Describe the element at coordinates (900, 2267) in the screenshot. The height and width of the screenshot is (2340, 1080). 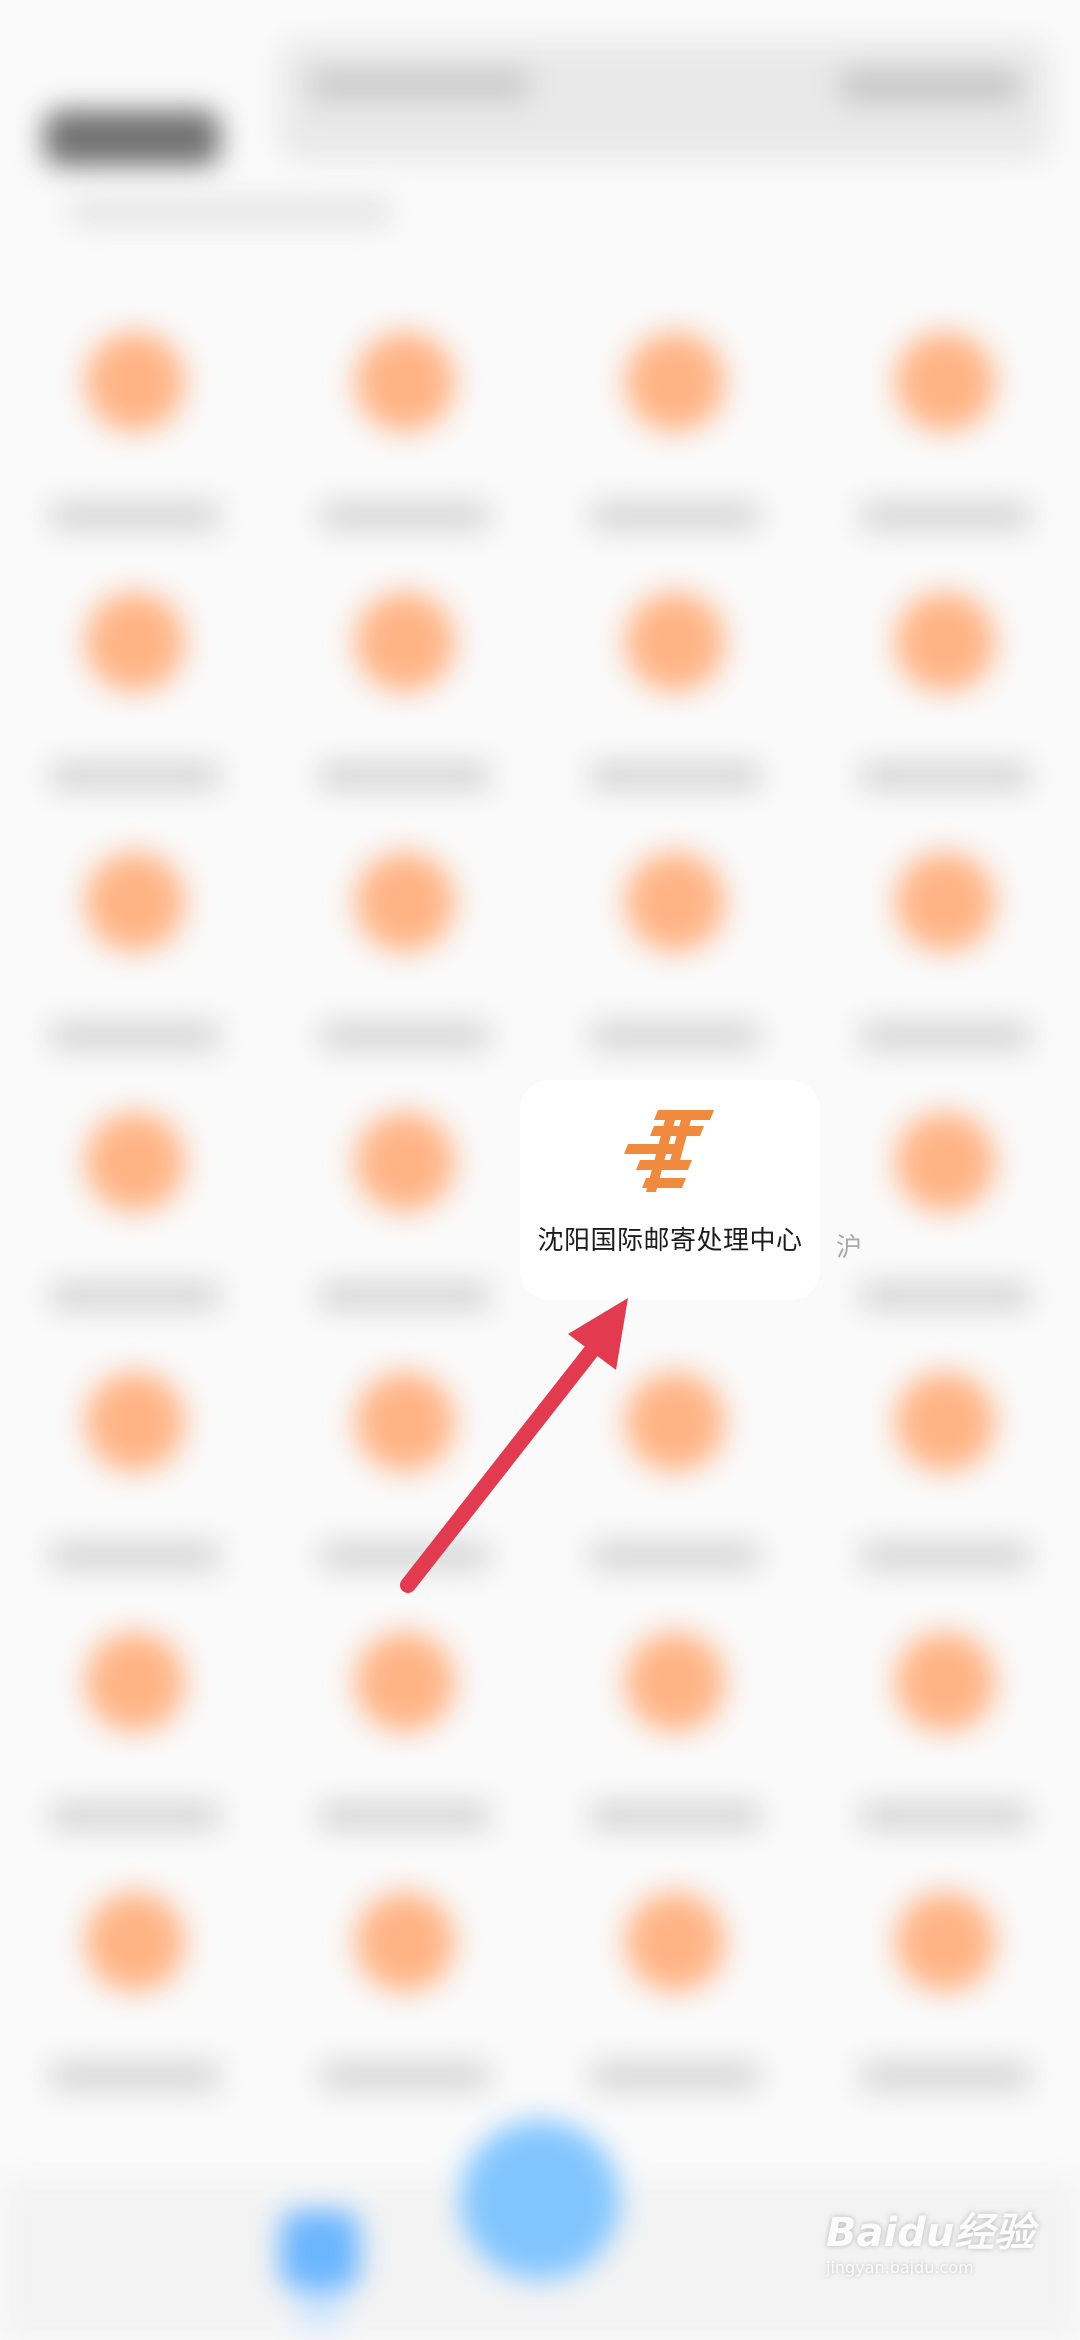
I see `watermark-url: jingyan.baidu.com` at that location.